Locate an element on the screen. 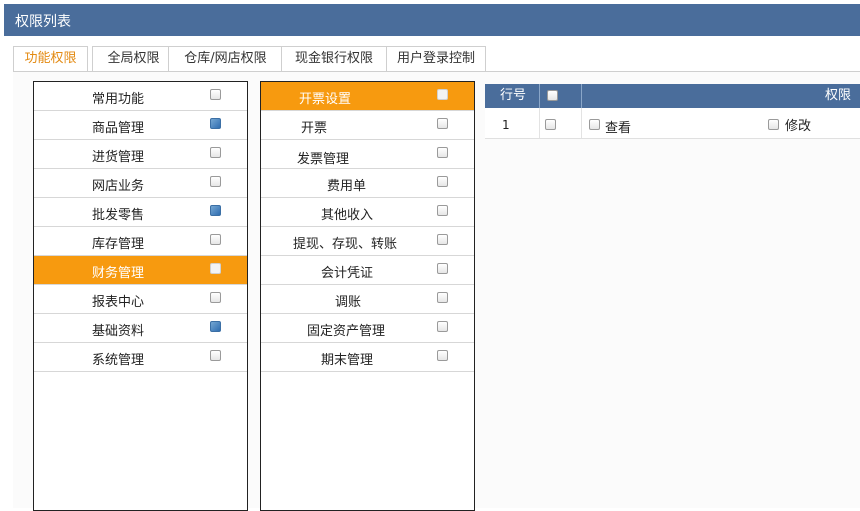 This screenshot has height=511, width=860. module-label: 商品管理 is located at coordinates (118, 128).